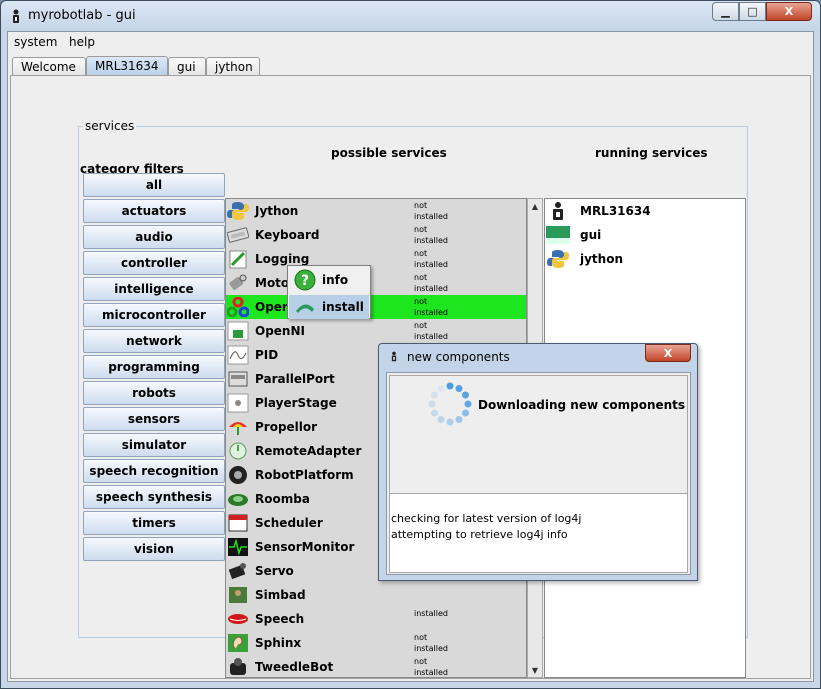  I want to click on running-service-name: jython, so click(602, 259).